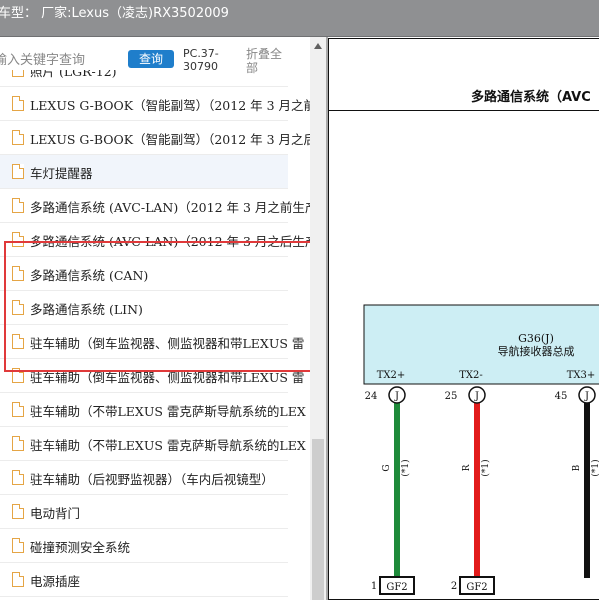 The image size is (599, 600). I want to click on tree-item: 车灯提醒器, so click(144, 172).